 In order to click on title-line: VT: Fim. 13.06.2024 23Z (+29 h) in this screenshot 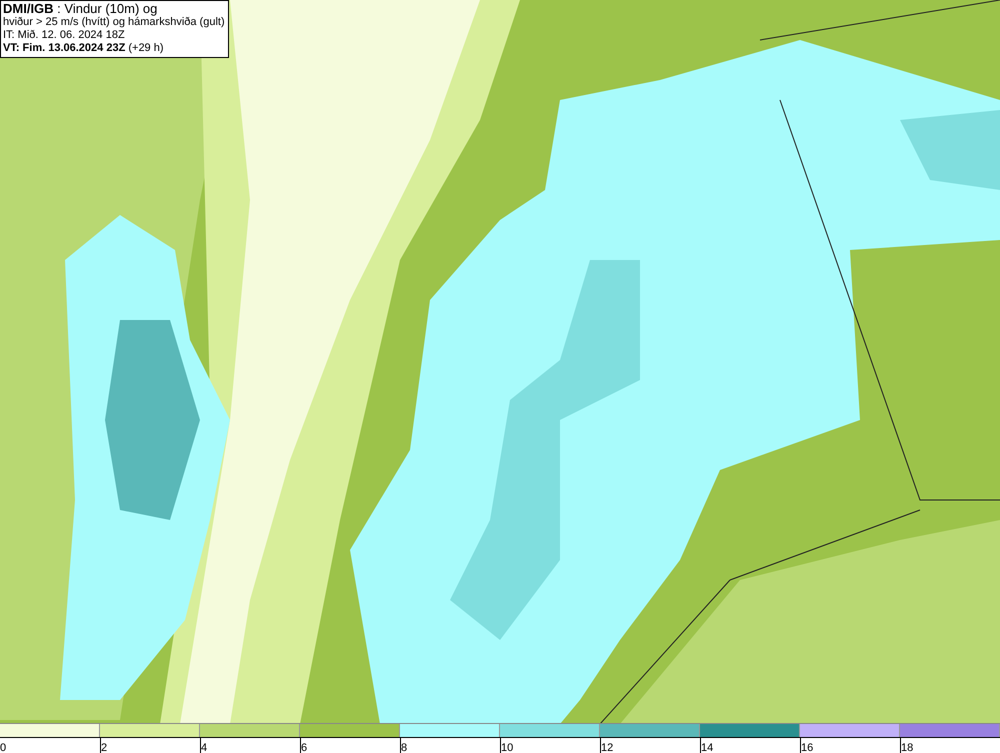, I will do `click(84, 48)`.